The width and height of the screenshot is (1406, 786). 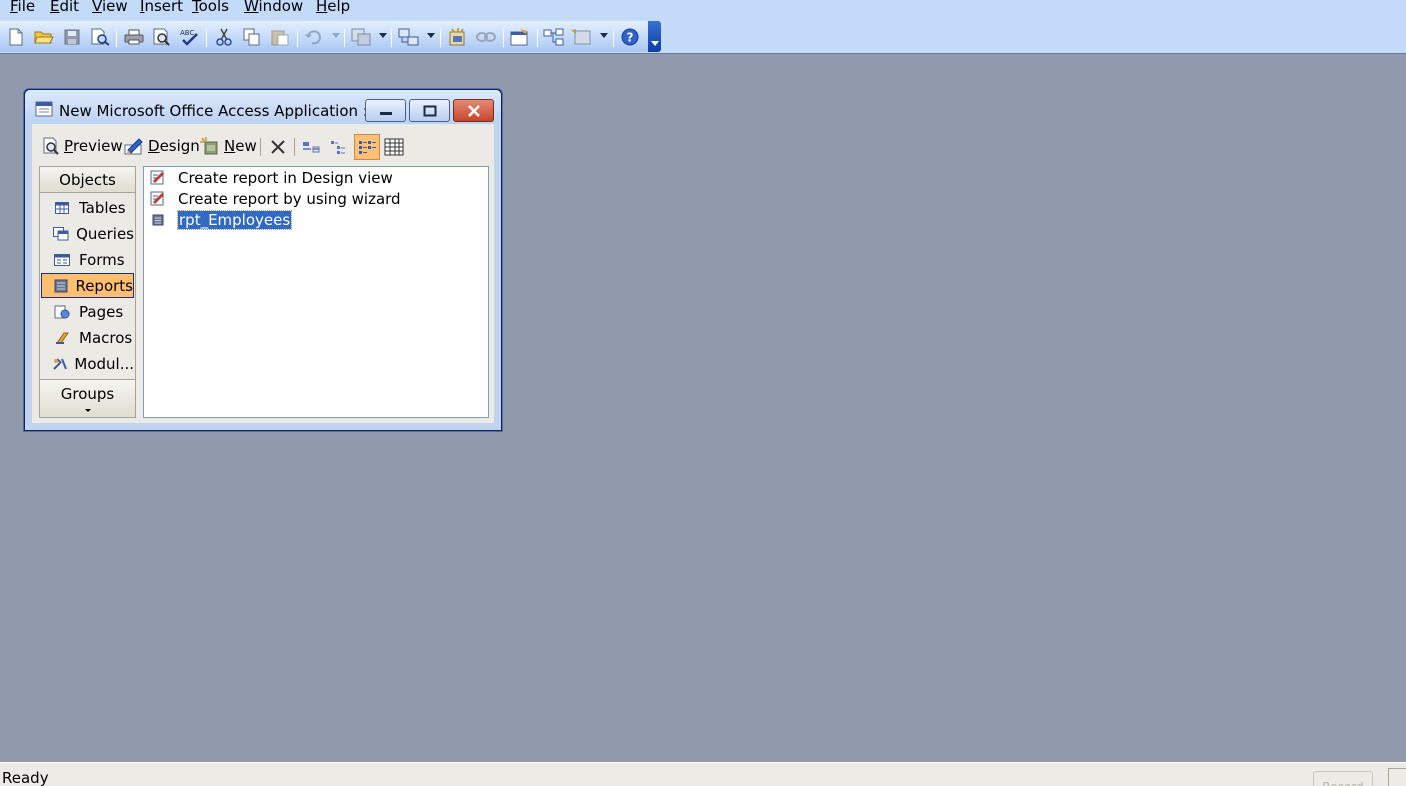 What do you see at coordinates (44, 111) in the screenshot?
I see `database-window-icon` at bounding box center [44, 111].